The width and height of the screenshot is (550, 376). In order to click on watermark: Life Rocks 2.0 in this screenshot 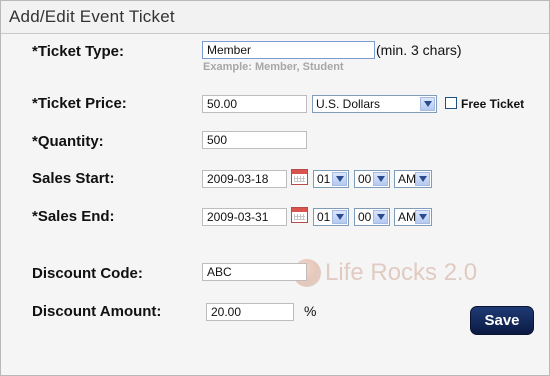, I will do `click(385, 273)`.